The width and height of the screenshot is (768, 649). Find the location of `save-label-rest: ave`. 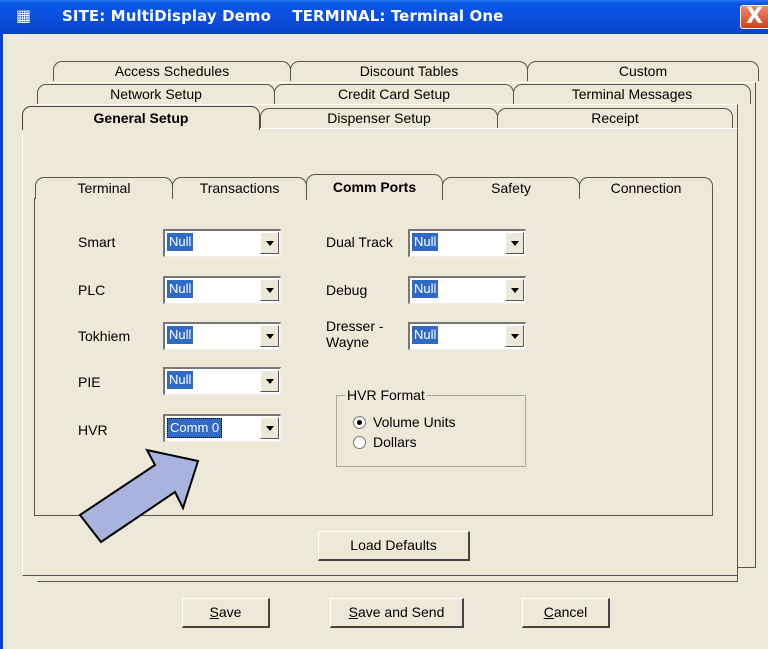

save-label-rest: ave is located at coordinates (230, 612).